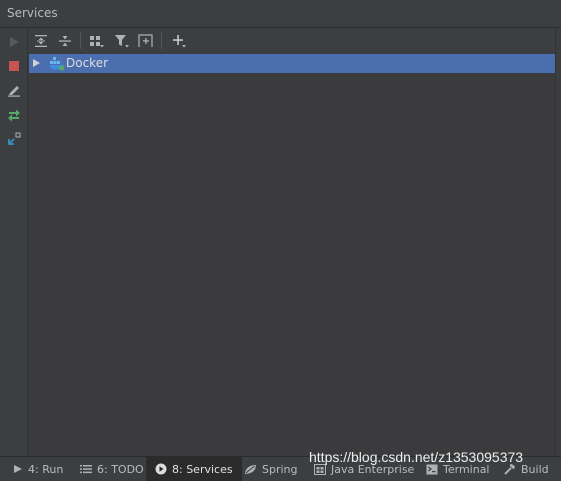 The width and height of the screenshot is (561, 481). I want to click on new-tab-button, so click(146, 41).